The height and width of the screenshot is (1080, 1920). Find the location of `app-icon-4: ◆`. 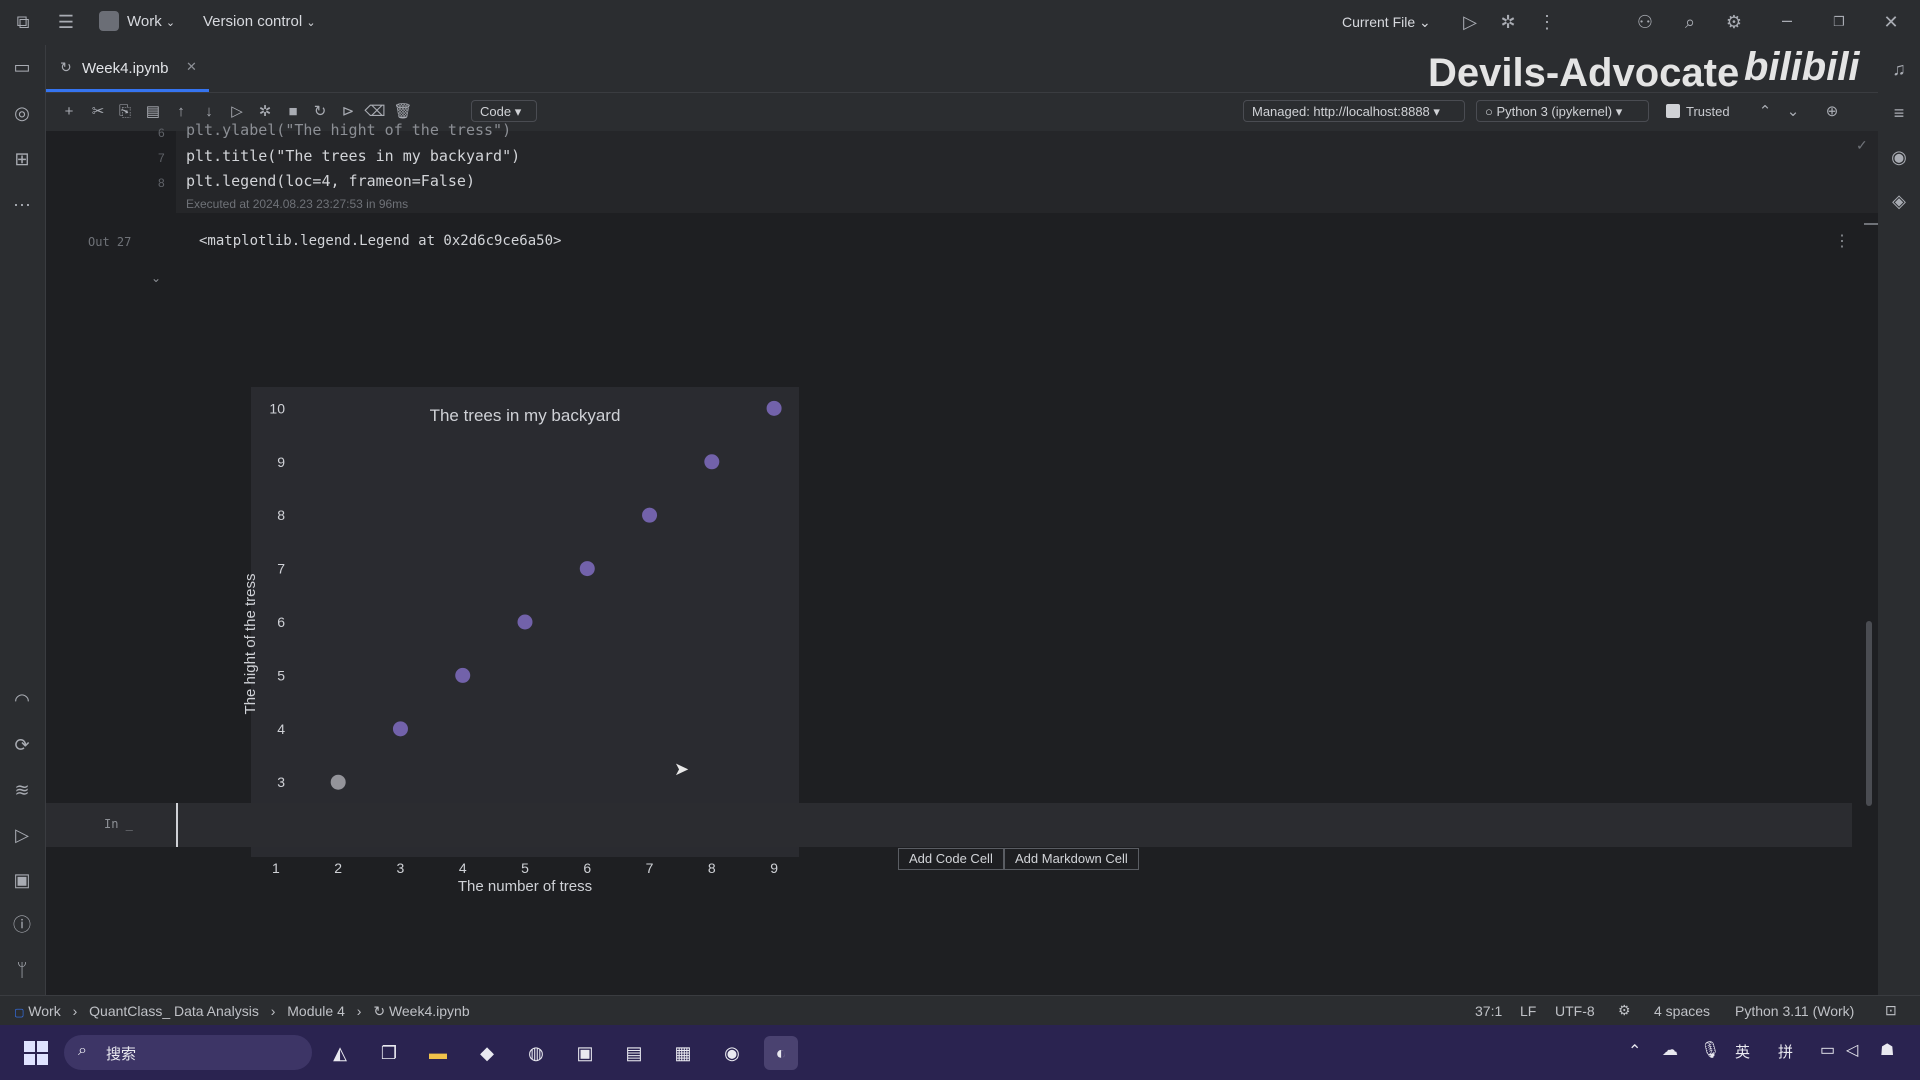

app-icon-4: ◆ is located at coordinates (487, 1053).